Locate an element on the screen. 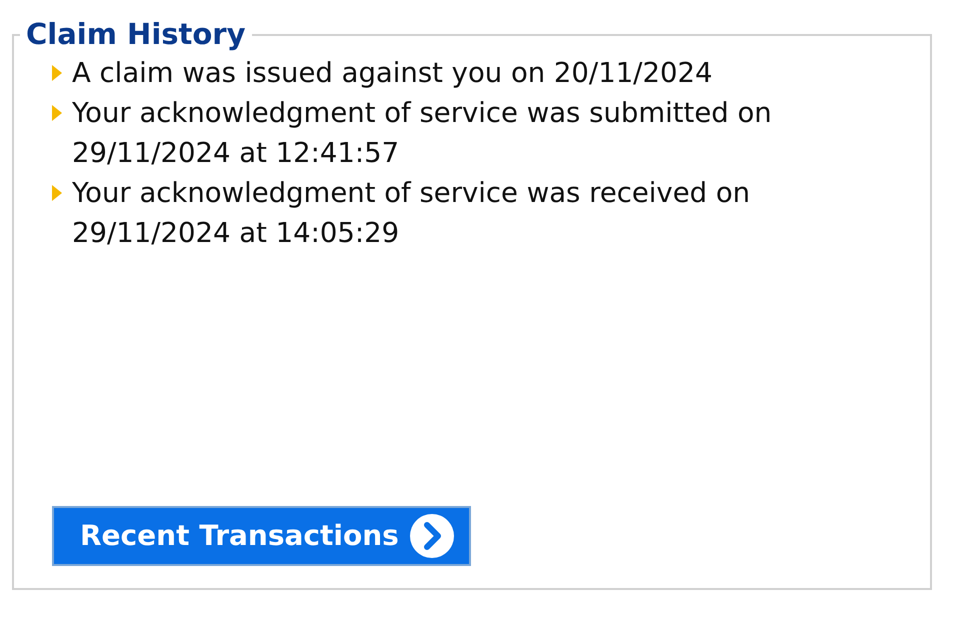  history-entry: Your acknowledgment of service was submitted on 29/11/2024 at 12:41:57 is located at coordinates (422, 133).